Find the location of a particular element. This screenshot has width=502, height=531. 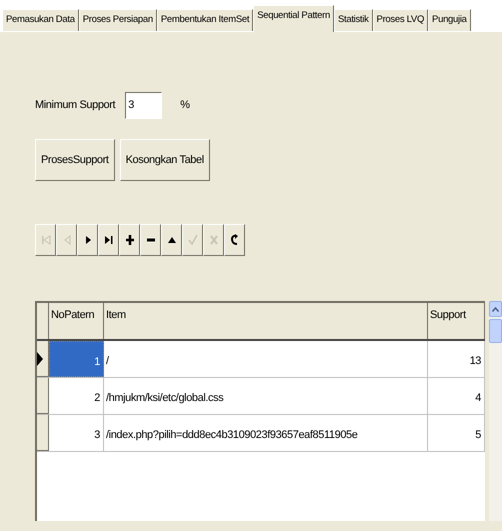

table-cell: 2 is located at coordinates (76, 396).